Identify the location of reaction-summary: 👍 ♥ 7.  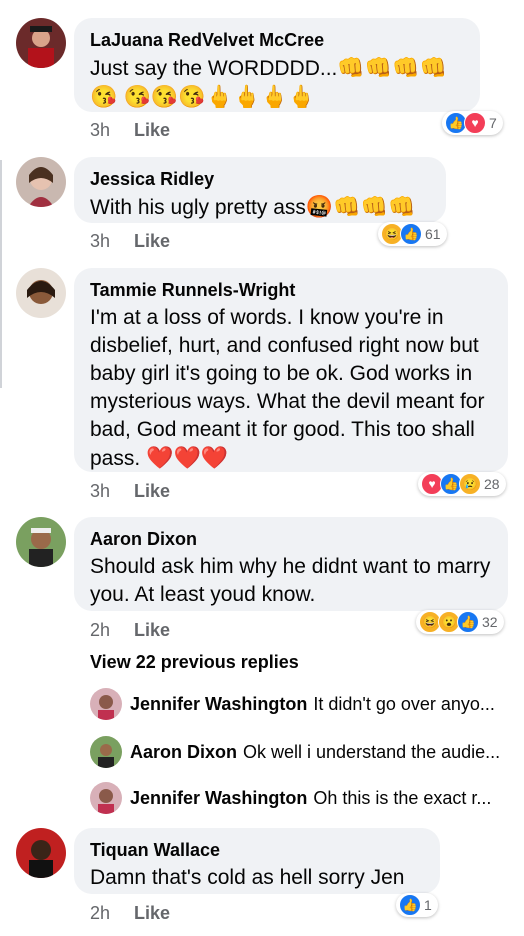
(472, 123).